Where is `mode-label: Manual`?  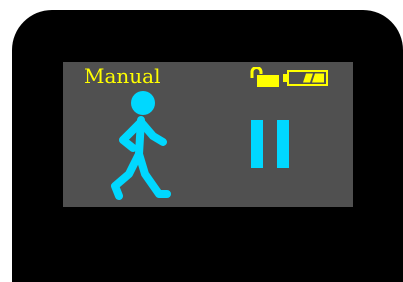
mode-label: Manual is located at coordinates (122, 76).